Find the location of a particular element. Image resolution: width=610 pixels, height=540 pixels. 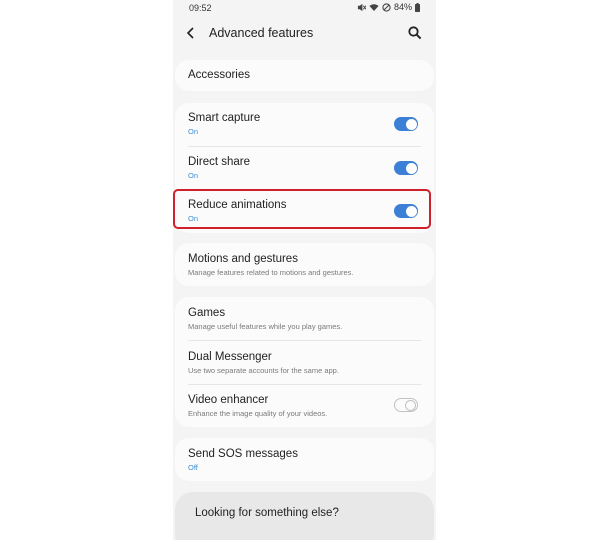

mute-icon is located at coordinates (361, 7).